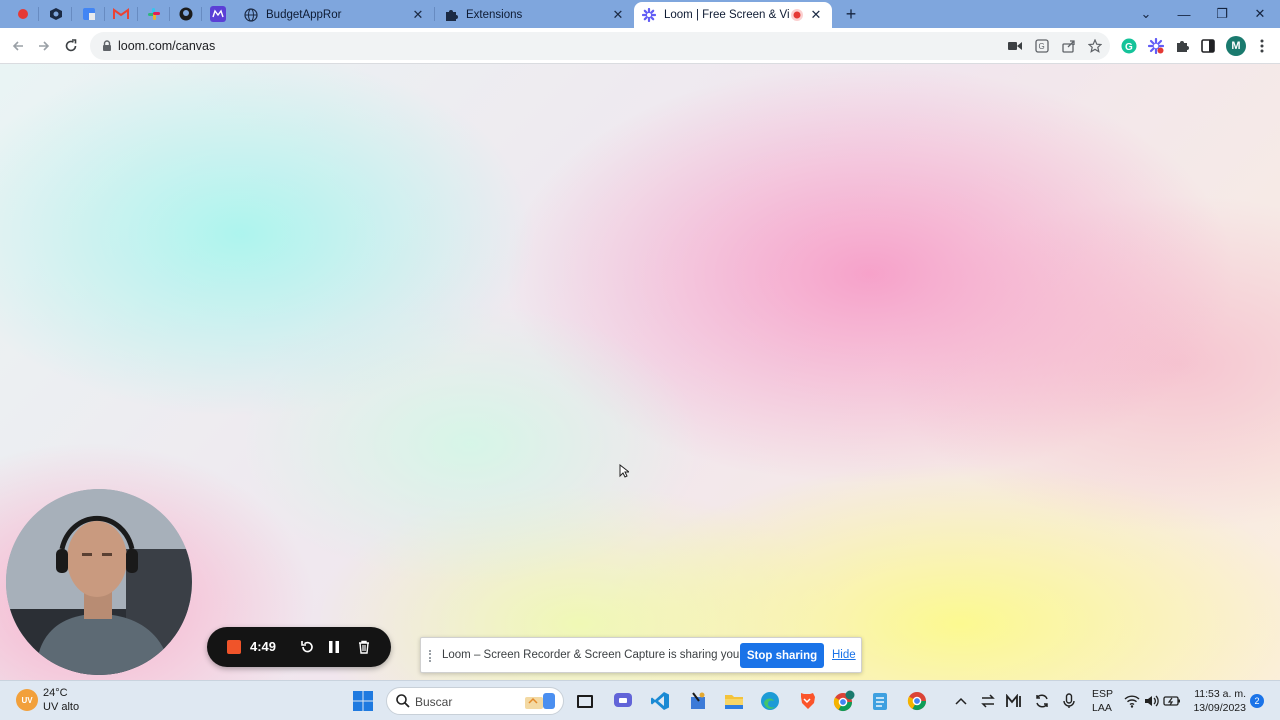 This screenshot has height=720, width=1280. I want to click on app-icon, so click(218, 14).